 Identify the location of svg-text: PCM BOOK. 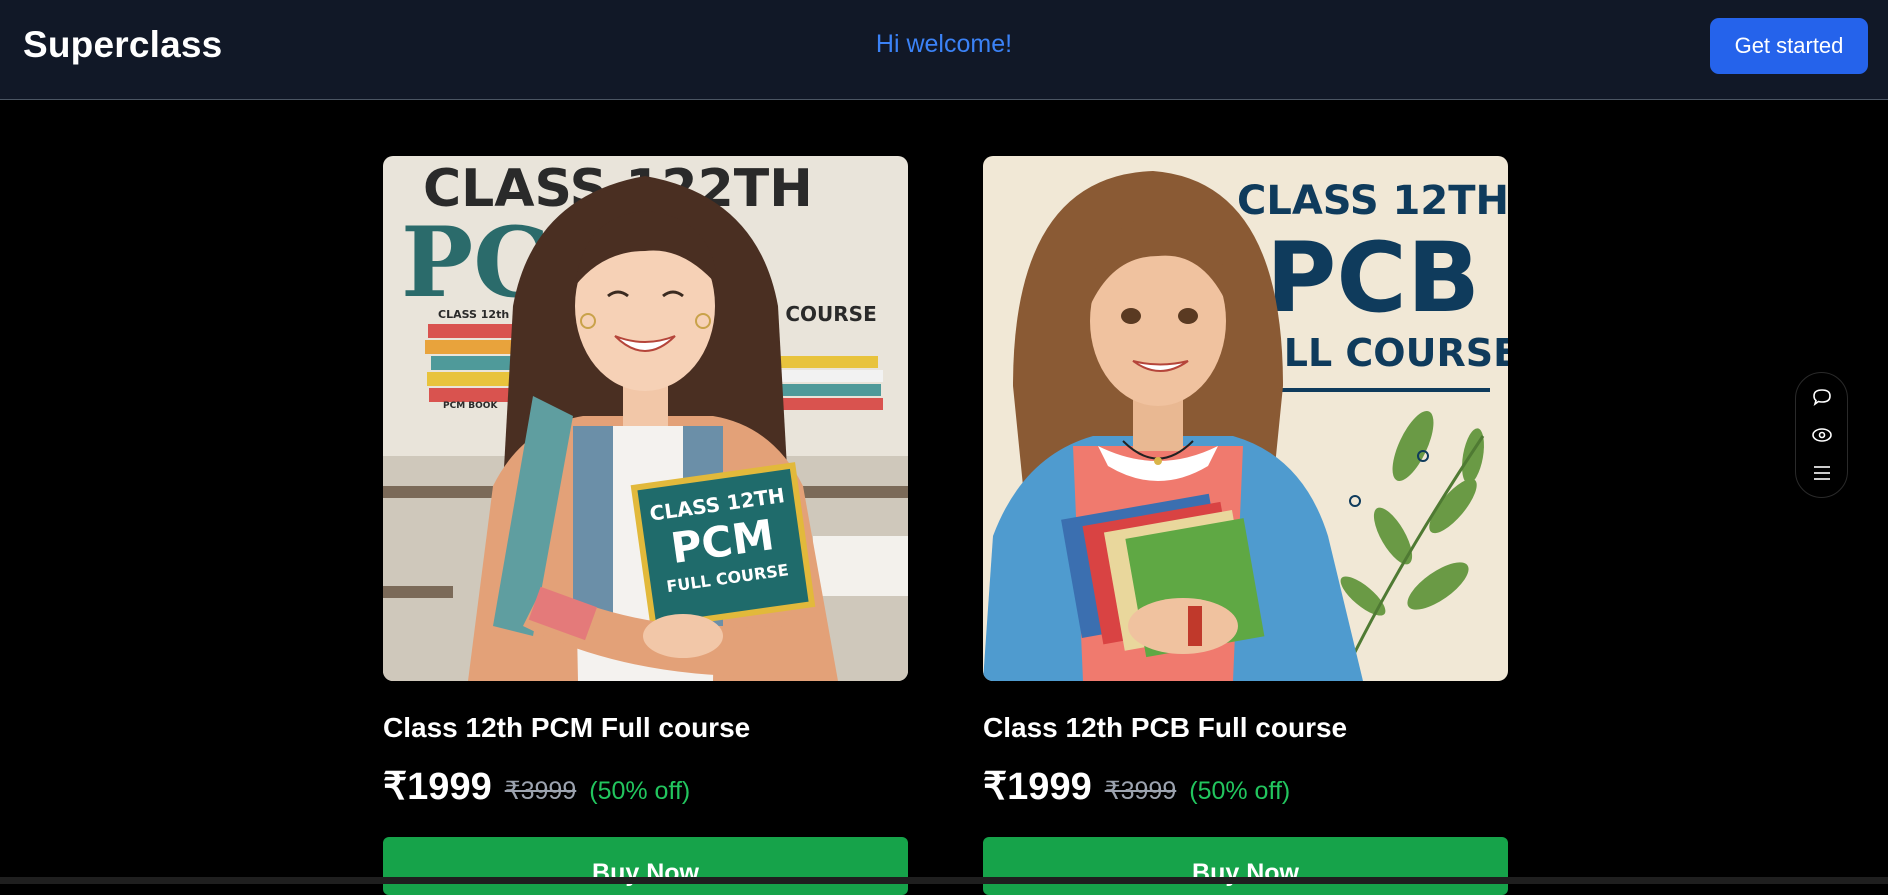
(470, 406).